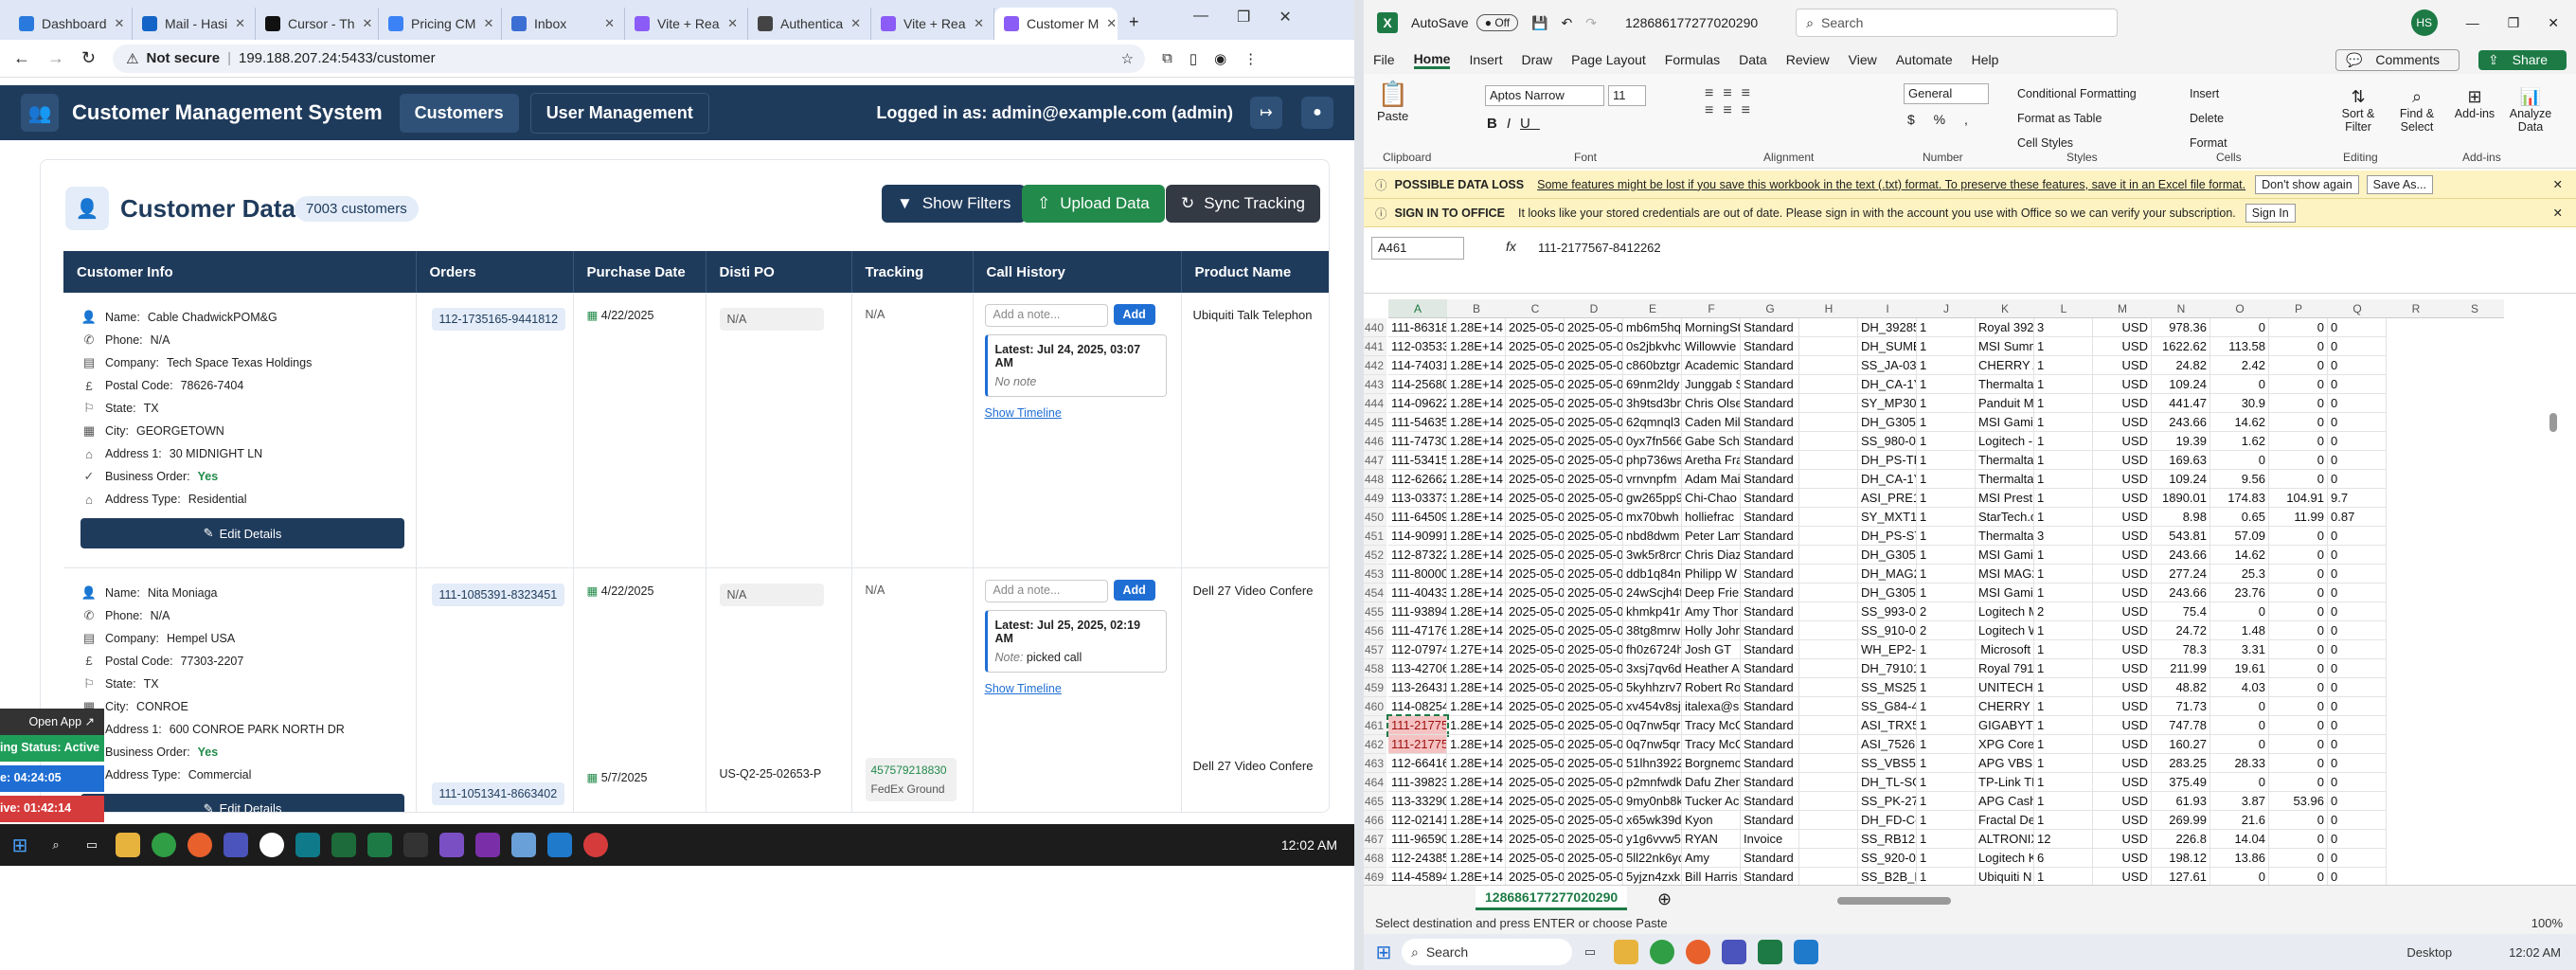 The height and width of the screenshot is (970, 2576). What do you see at coordinates (2514, 23) in the screenshot?
I see `maximize-icon: ❐` at bounding box center [2514, 23].